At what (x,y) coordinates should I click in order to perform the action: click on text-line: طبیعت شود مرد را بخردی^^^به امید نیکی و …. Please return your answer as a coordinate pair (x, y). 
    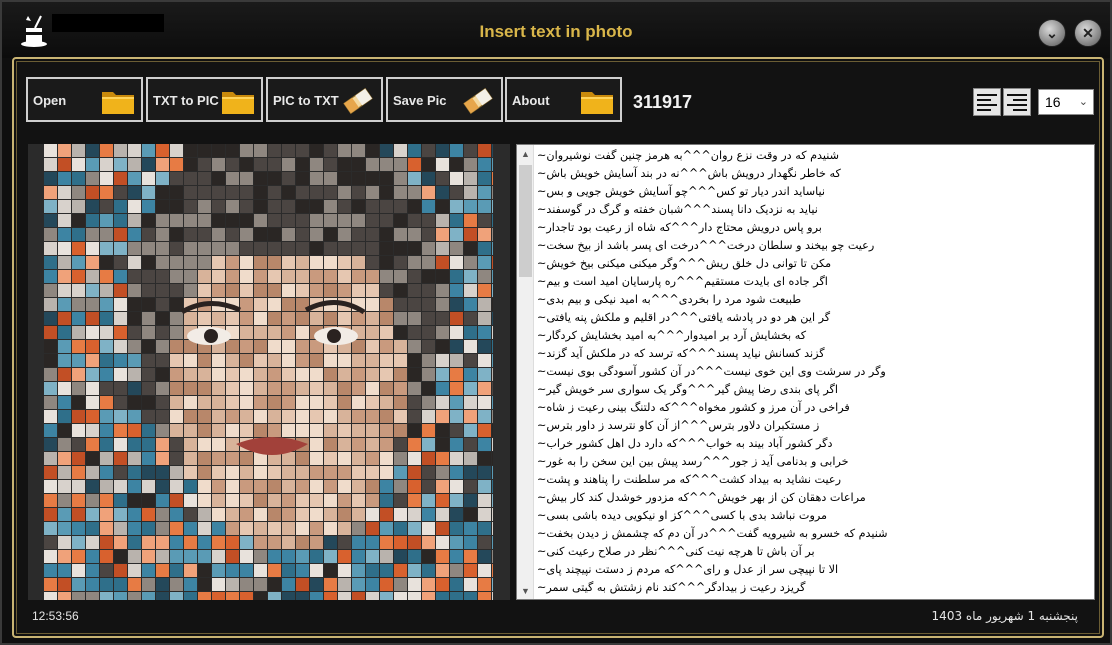
    Looking at the image, I should click on (669, 299).